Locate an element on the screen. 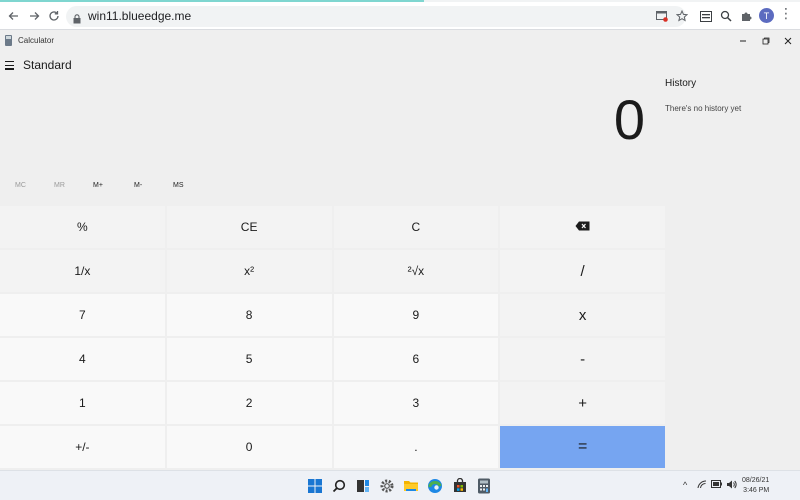  blocked-popup-icon is located at coordinates (662, 16).